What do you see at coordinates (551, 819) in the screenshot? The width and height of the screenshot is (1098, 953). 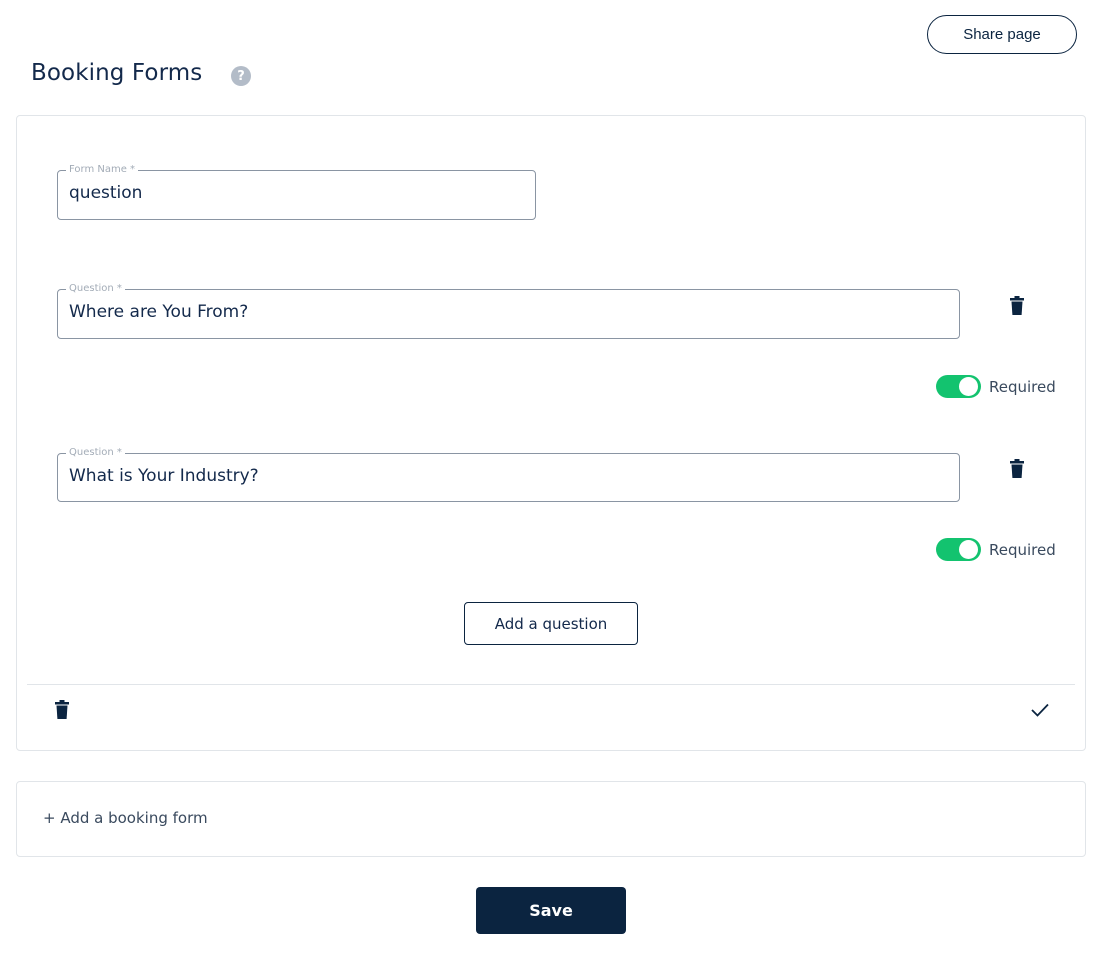 I see `add-booking-form-button: + Add a booking form` at bounding box center [551, 819].